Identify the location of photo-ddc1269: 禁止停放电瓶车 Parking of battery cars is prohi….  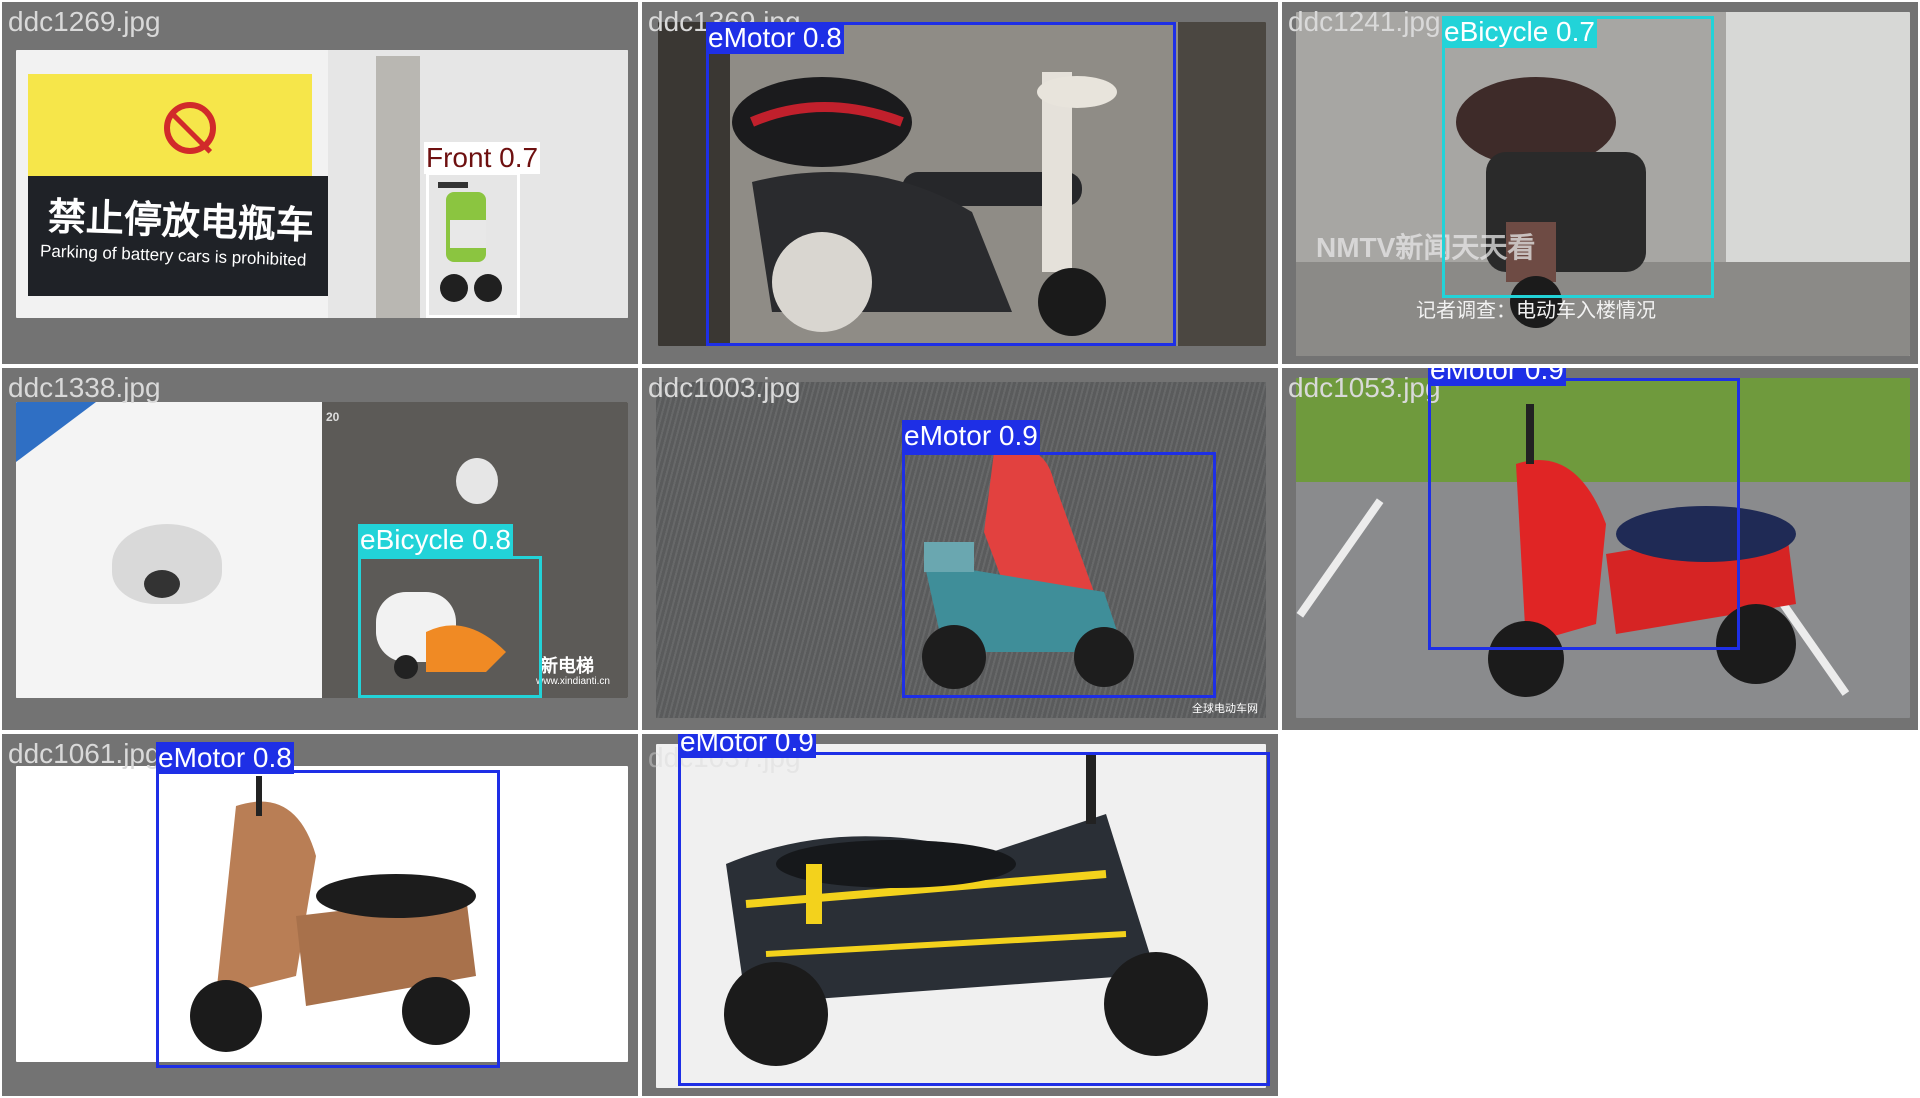
(322, 184).